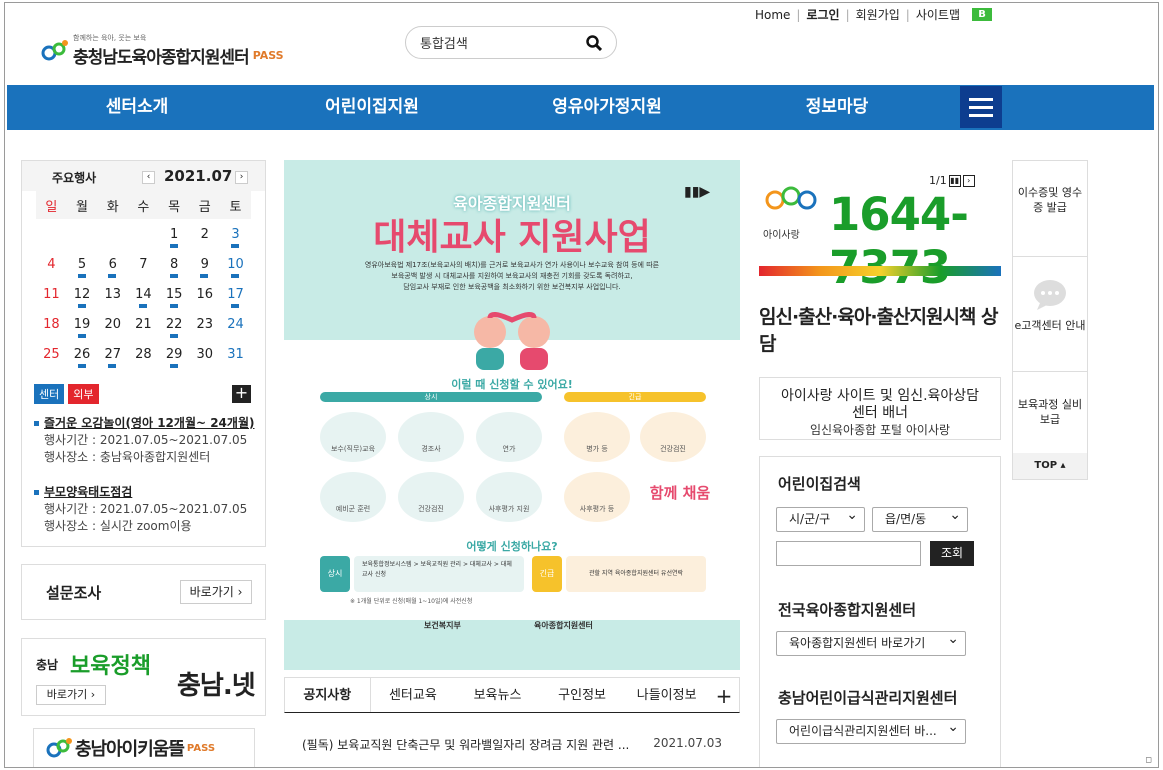 The width and height of the screenshot is (1163, 770). Describe the element at coordinates (82, 297) in the screenshot. I see `day-cell: 12` at that location.